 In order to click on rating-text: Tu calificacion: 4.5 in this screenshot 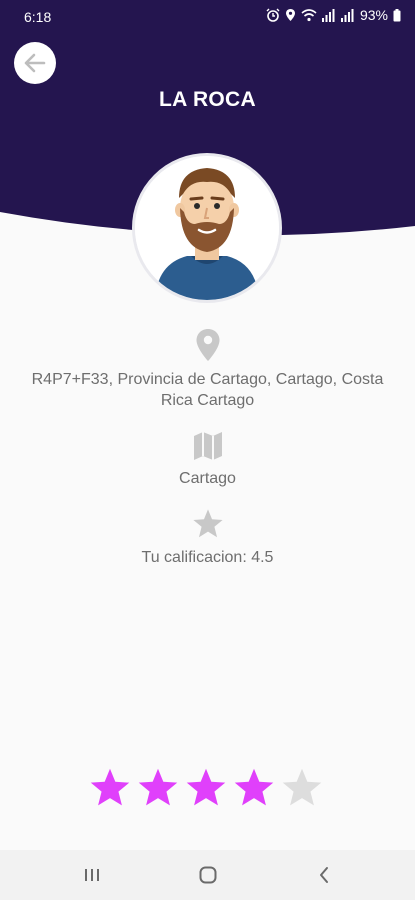, I will do `click(207, 557)`.